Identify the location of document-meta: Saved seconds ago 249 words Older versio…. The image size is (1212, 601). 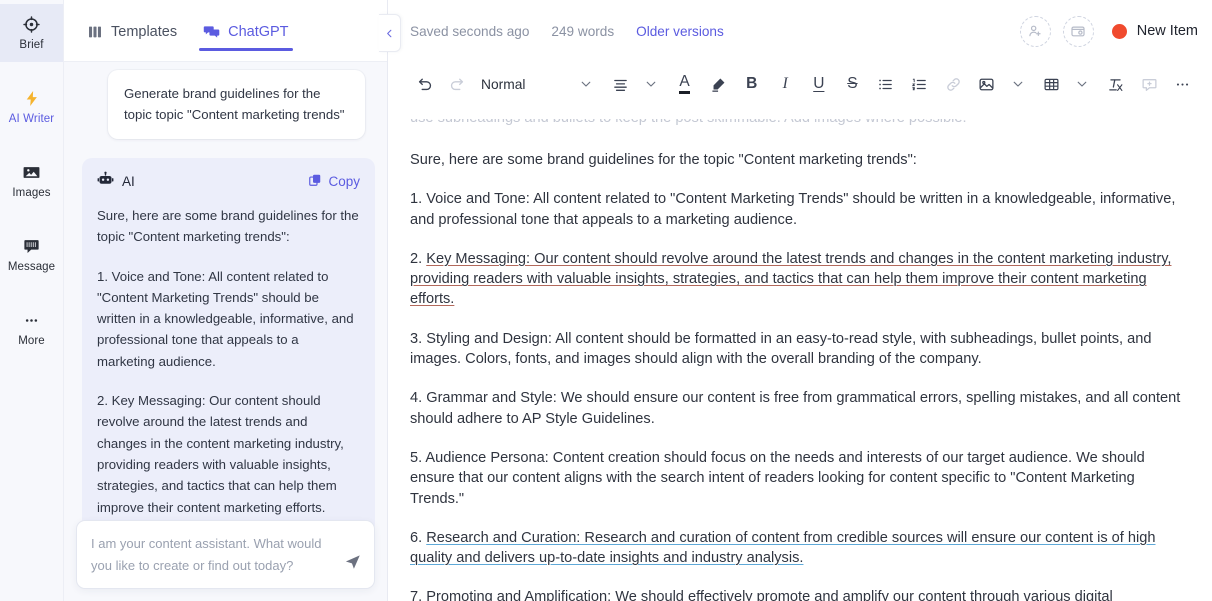
(567, 31).